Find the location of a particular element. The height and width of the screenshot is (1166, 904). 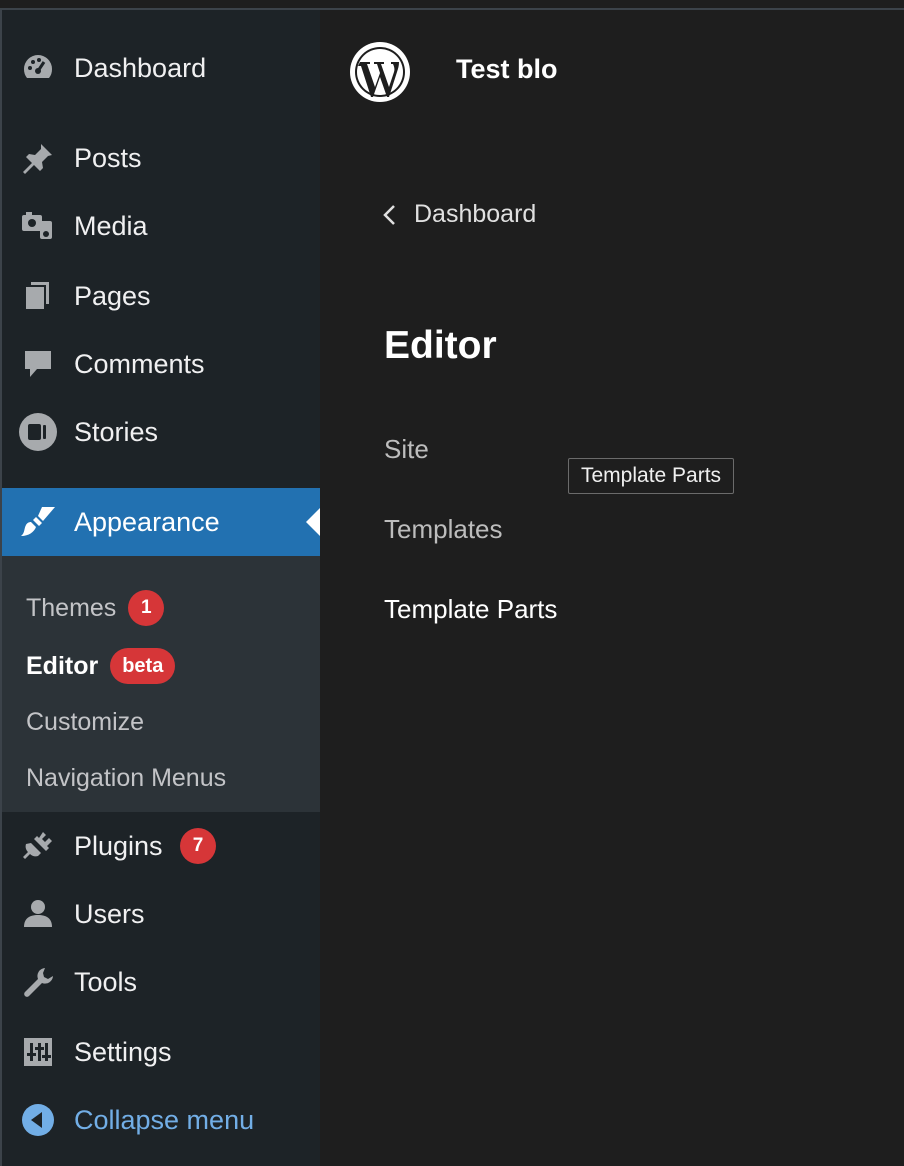

submenu-item-themes: Themes 1 is located at coordinates (95, 608).